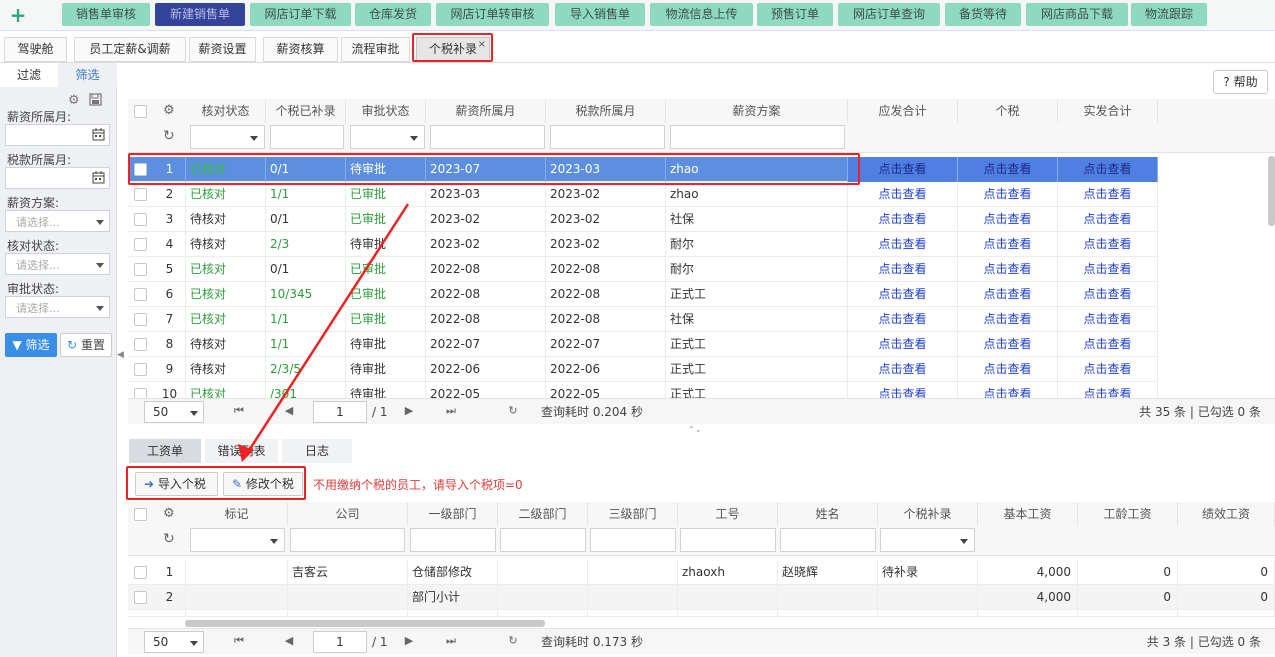 The height and width of the screenshot is (657, 1275). Describe the element at coordinates (701, 597) in the screenshot. I see `table-row: 2 部门小计 4,000 0 0` at that location.